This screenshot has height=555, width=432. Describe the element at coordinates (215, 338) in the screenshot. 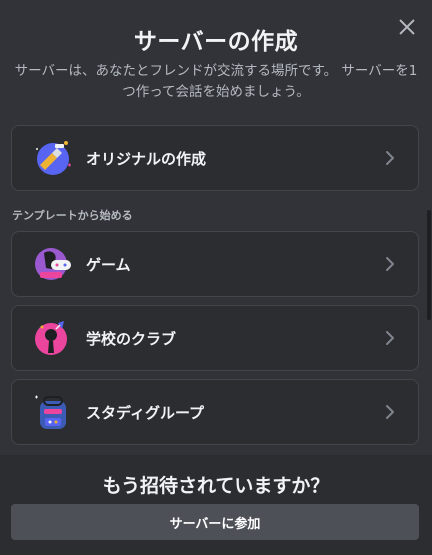

I see `template-school-club-option: 学校のクラブ` at that location.